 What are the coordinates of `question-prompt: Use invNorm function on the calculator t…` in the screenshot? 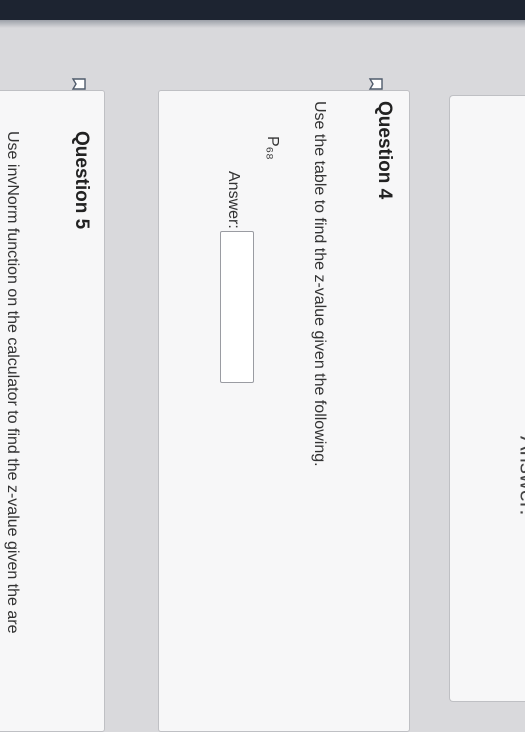 It's located at (12, 382).